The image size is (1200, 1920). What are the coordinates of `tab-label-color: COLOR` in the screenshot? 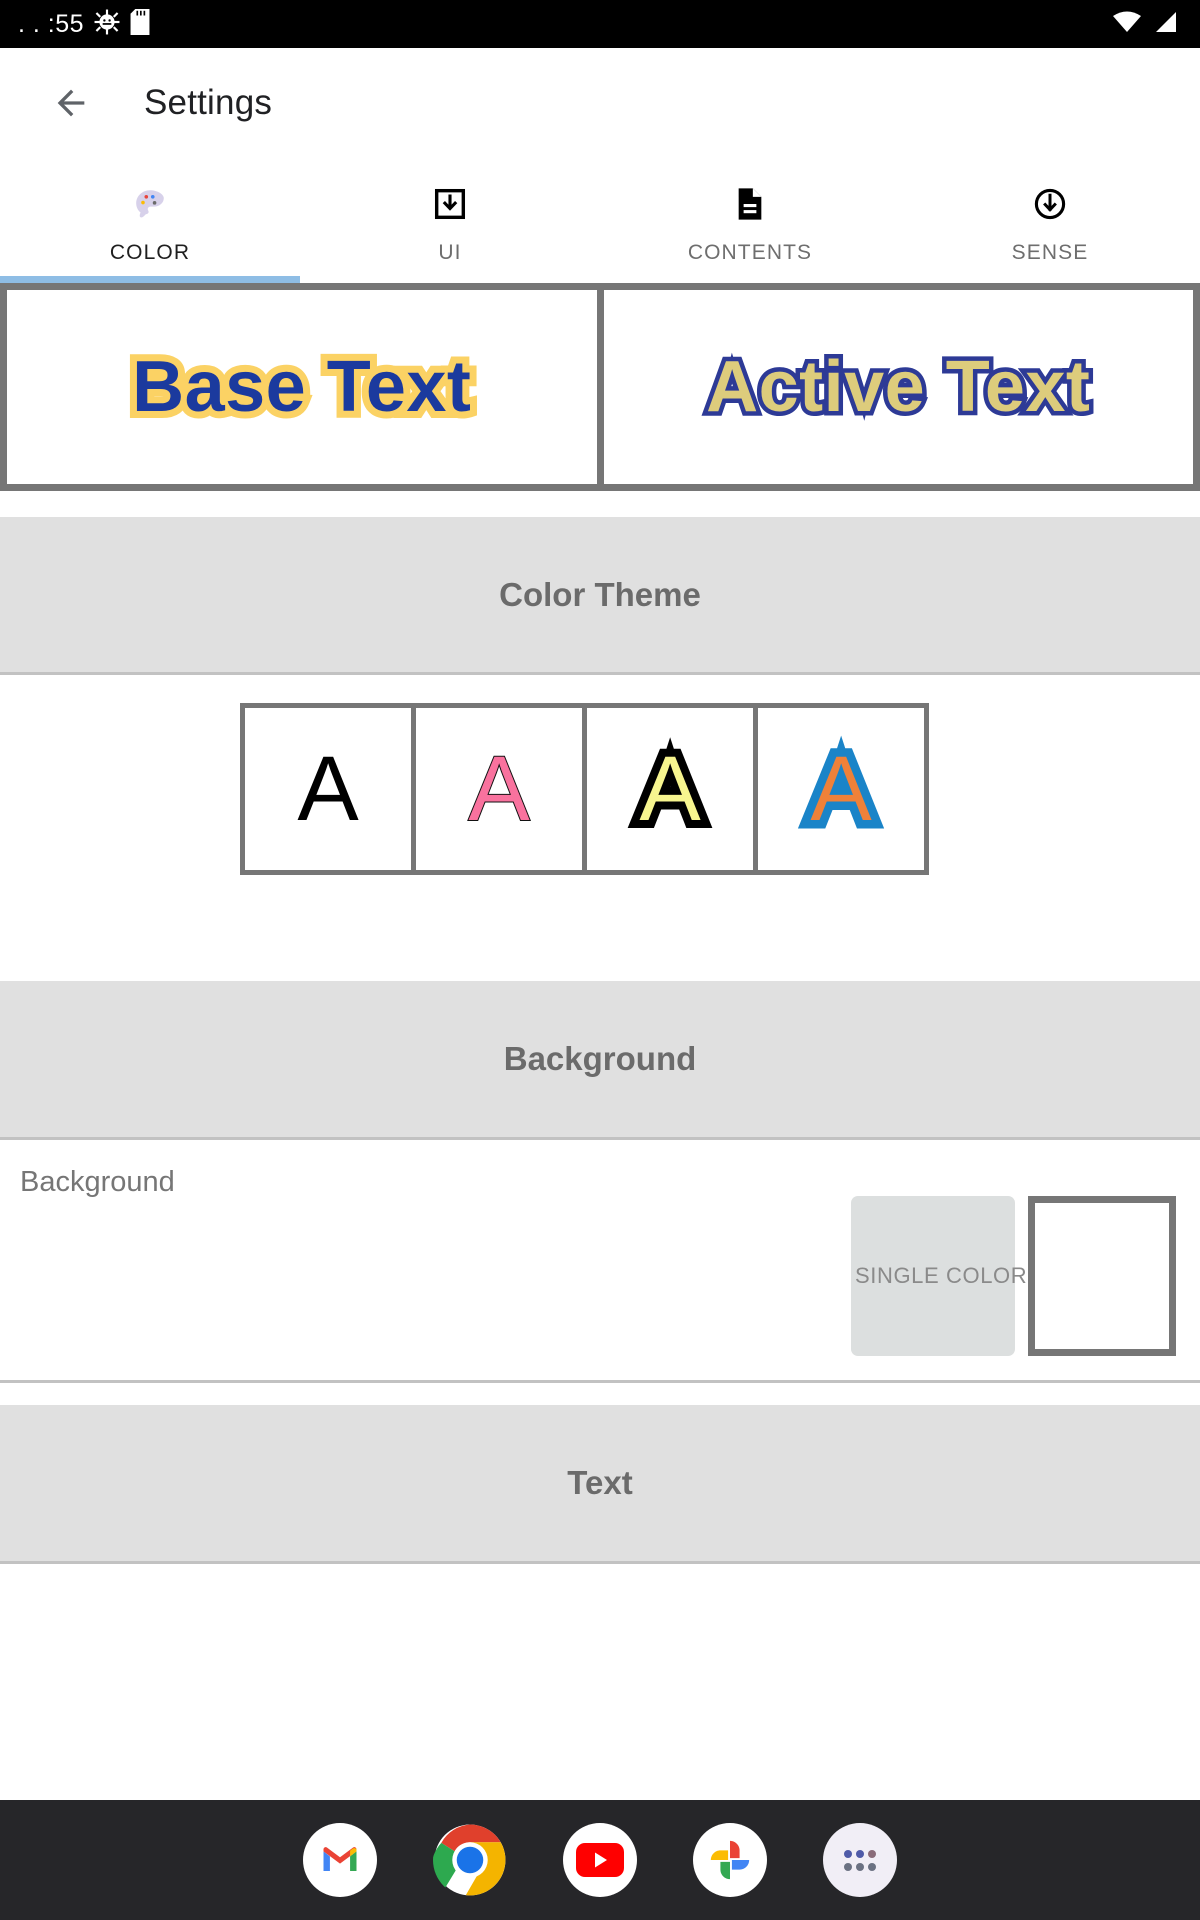 It's located at (150, 252).